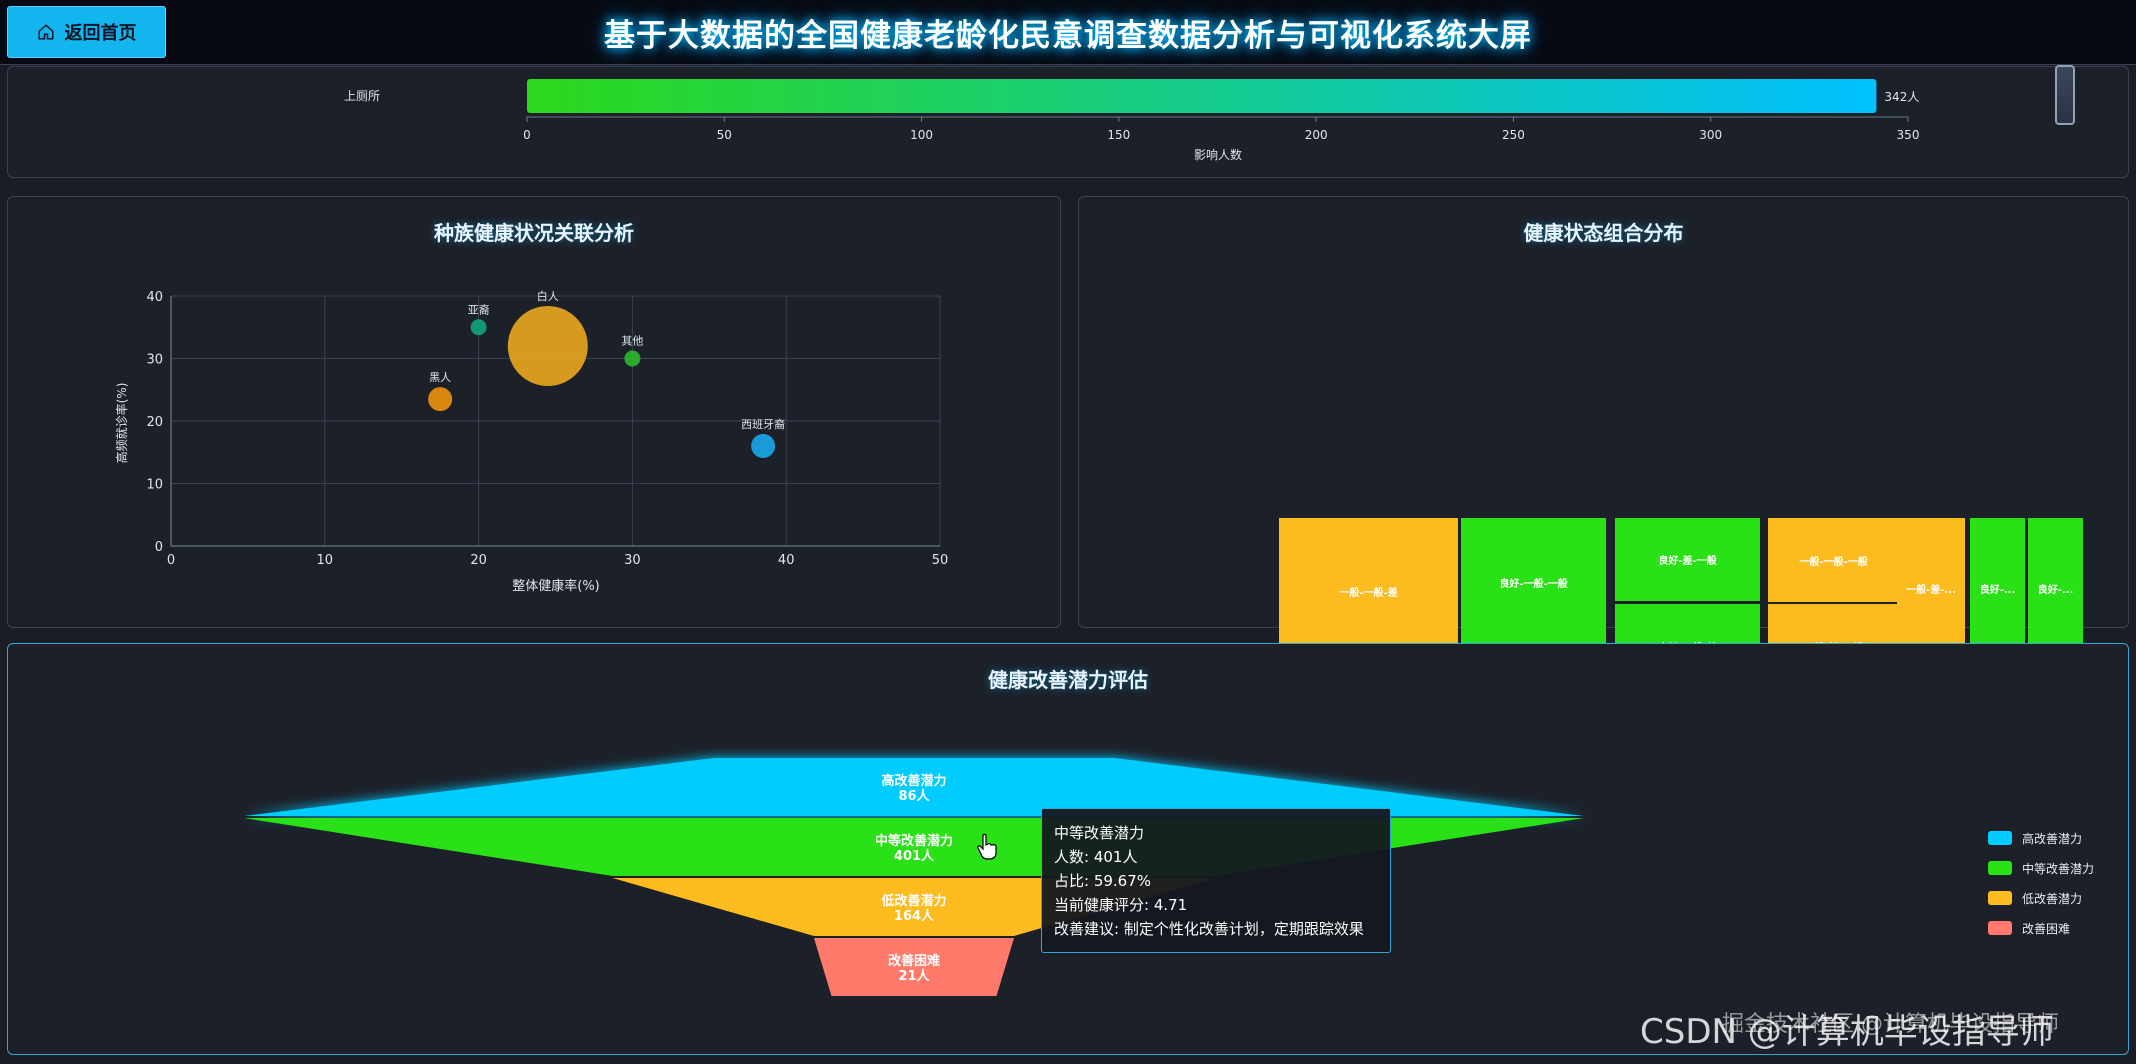 The width and height of the screenshot is (2136, 1064). What do you see at coordinates (1533, 582) in the screenshot?
I see `treemap-cell: 良好-一般-一般` at bounding box center [1533, 582].